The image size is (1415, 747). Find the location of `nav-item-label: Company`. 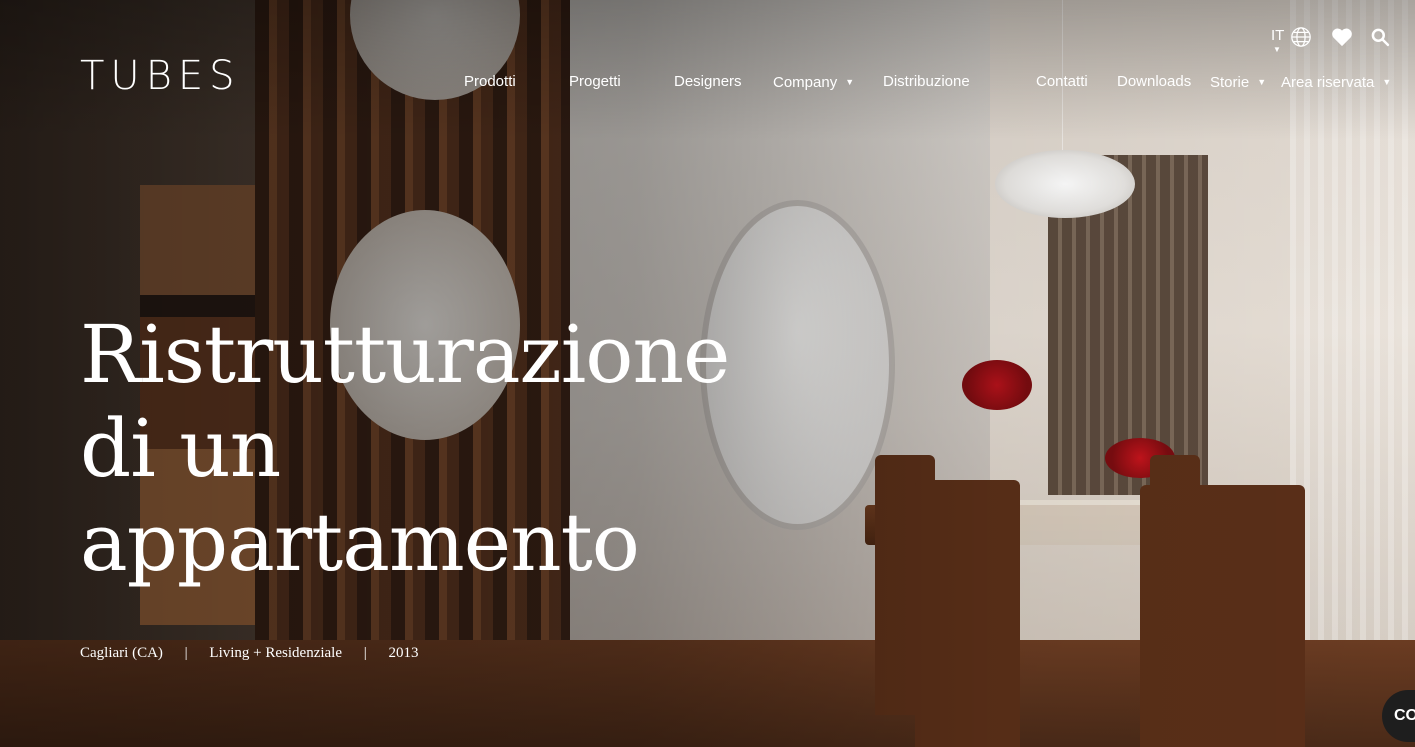

nav-item-label: Company is located at coordinates (805, 82).